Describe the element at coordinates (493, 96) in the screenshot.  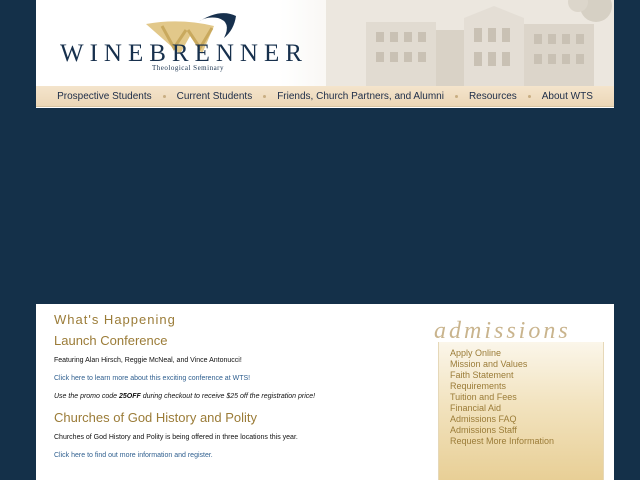
I see `nav-resources: Resources` at that location.